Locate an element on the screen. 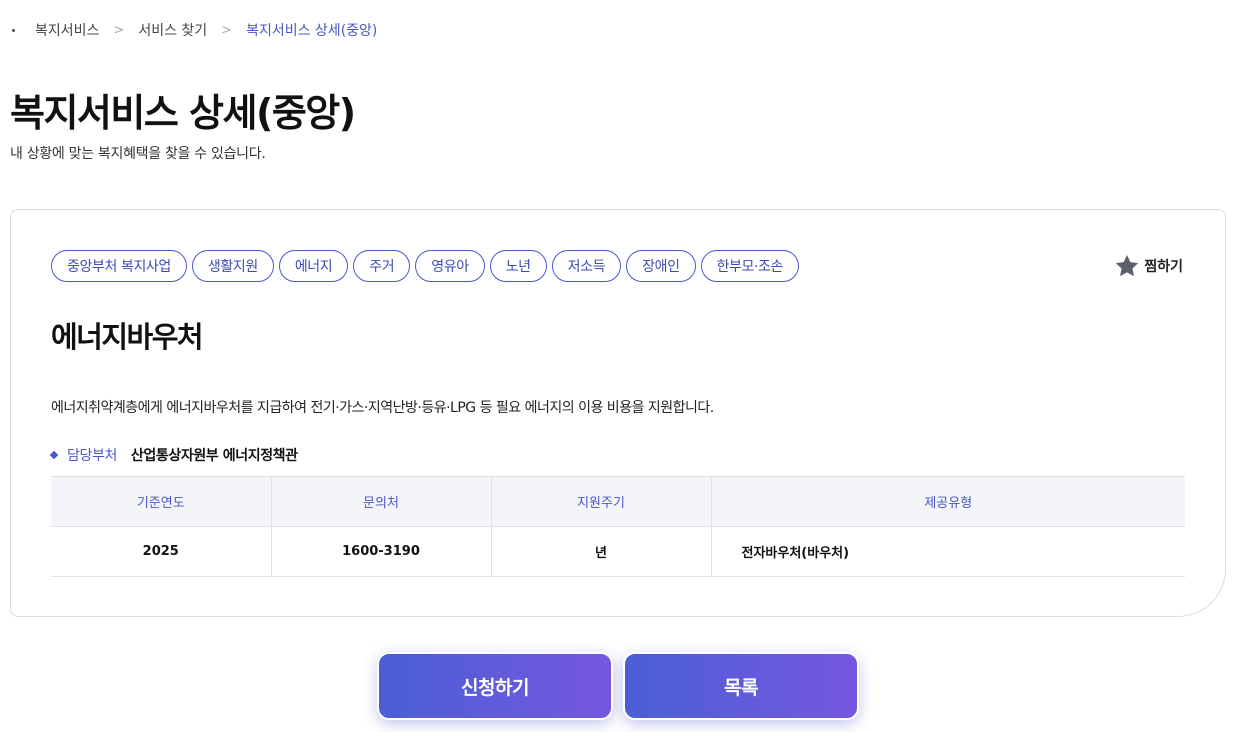 The height and width of the screenshot is (732, 1239). department-label: 담당부처 is located at coordinates (92, 456).